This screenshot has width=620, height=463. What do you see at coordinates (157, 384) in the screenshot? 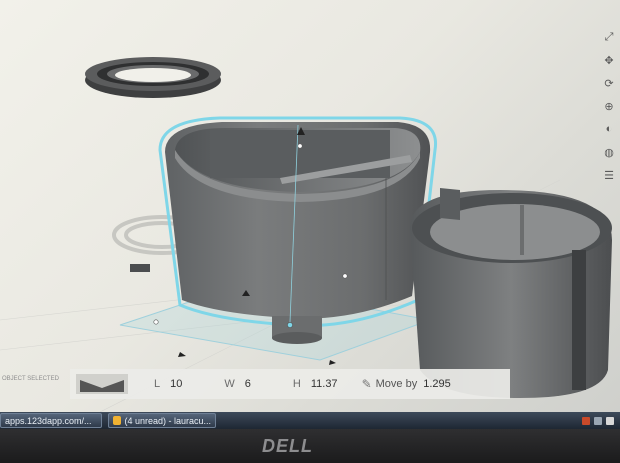
I see `length-label: L` at bounding box center [157, 384].